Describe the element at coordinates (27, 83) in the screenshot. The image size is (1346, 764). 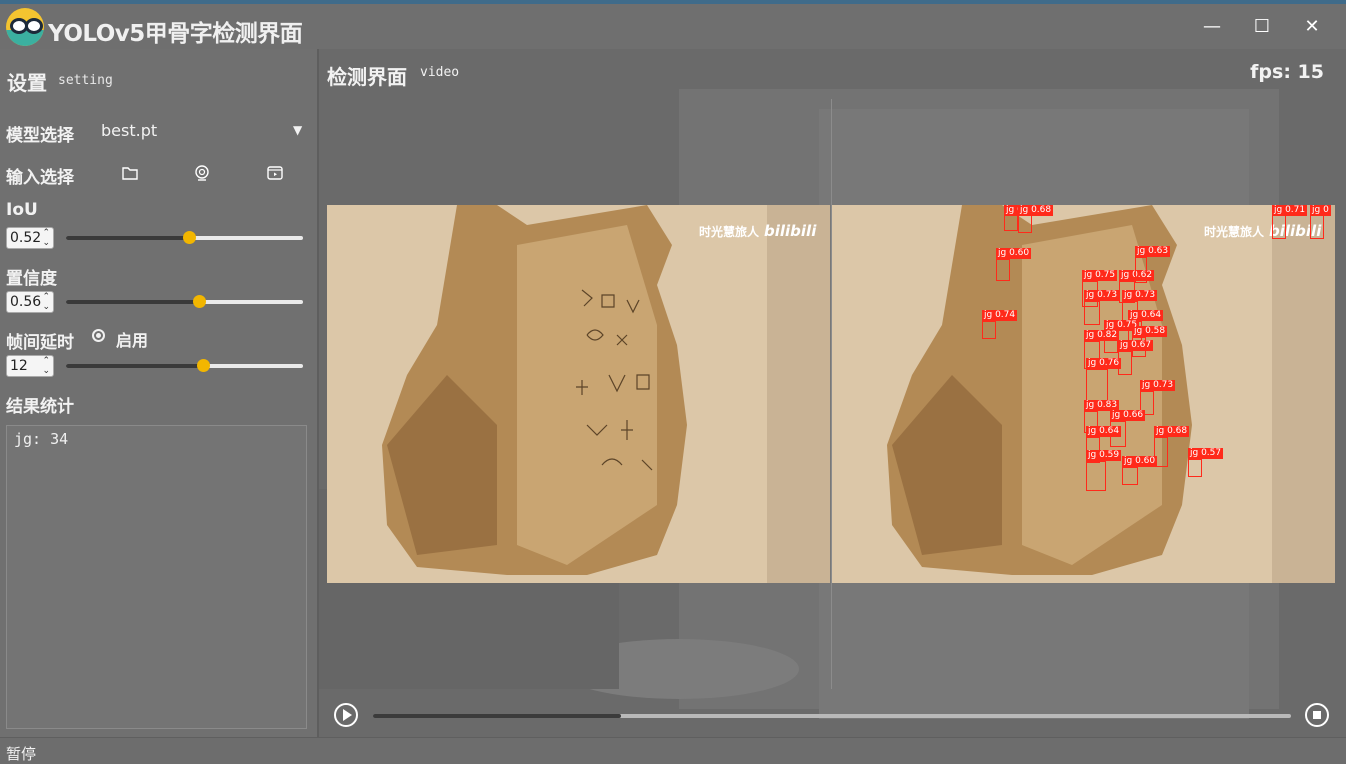
I see `sidebar-title: 设置` at that location.